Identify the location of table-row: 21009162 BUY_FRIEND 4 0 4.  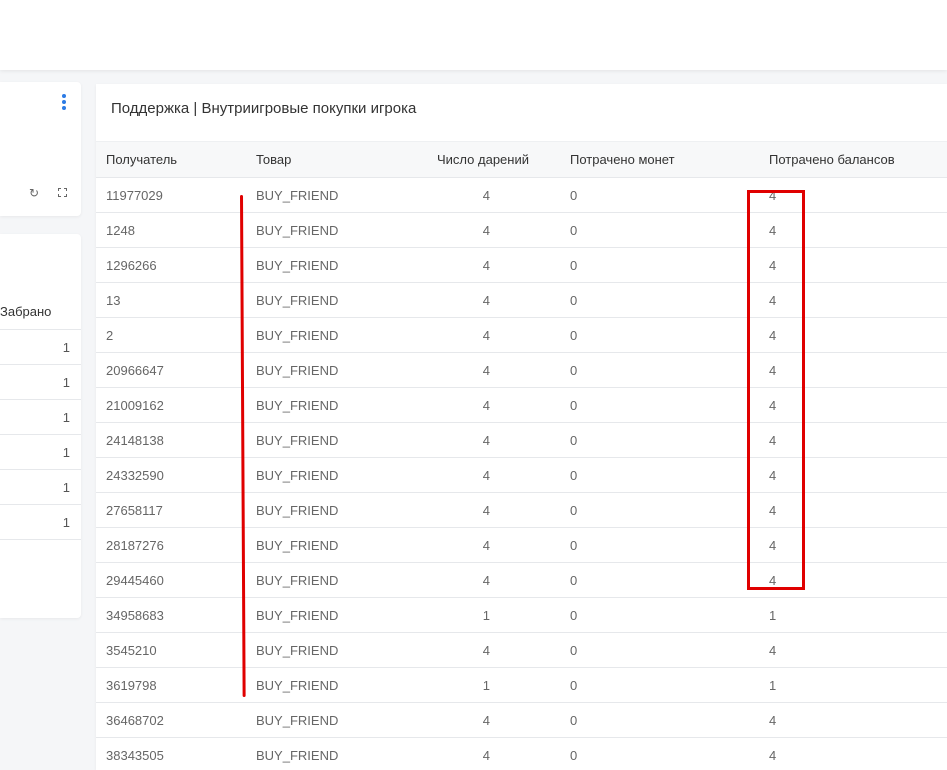
(521, 405).